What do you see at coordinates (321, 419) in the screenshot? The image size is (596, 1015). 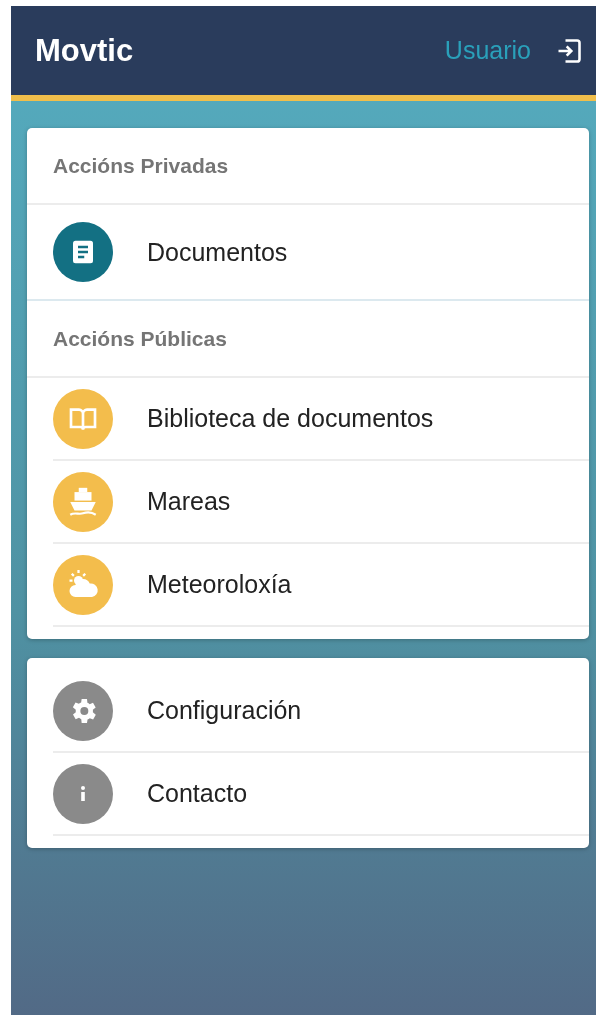 I see `menu-item: Biblioteca de documentos` at bounding box center [321, 419].